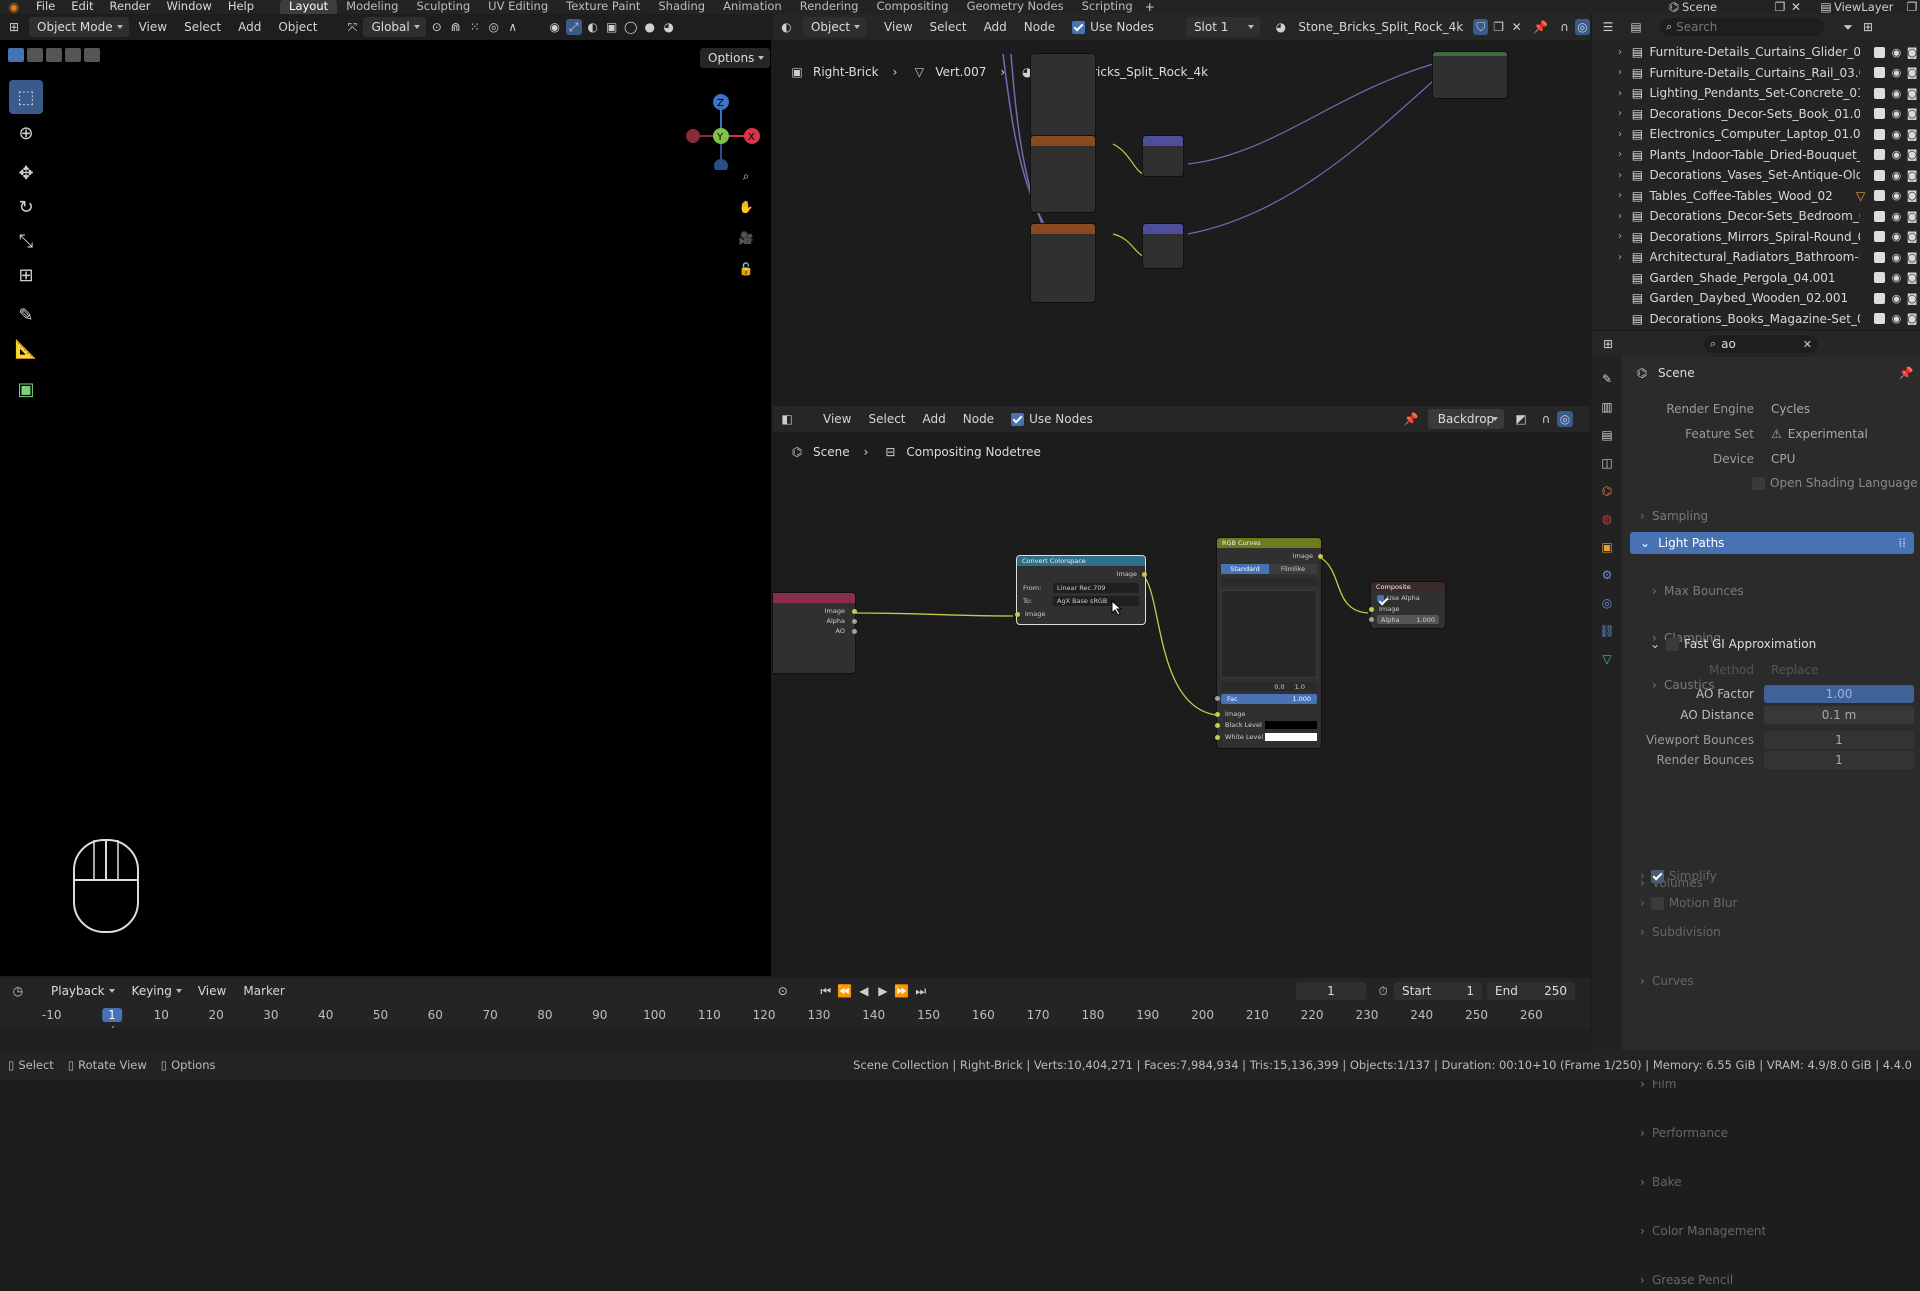 This screenshot has width=1920, height=1291. Describe the element at coordinates (829, 7) in the screenshot. I see `tab-rendering: Rendering` at that location.